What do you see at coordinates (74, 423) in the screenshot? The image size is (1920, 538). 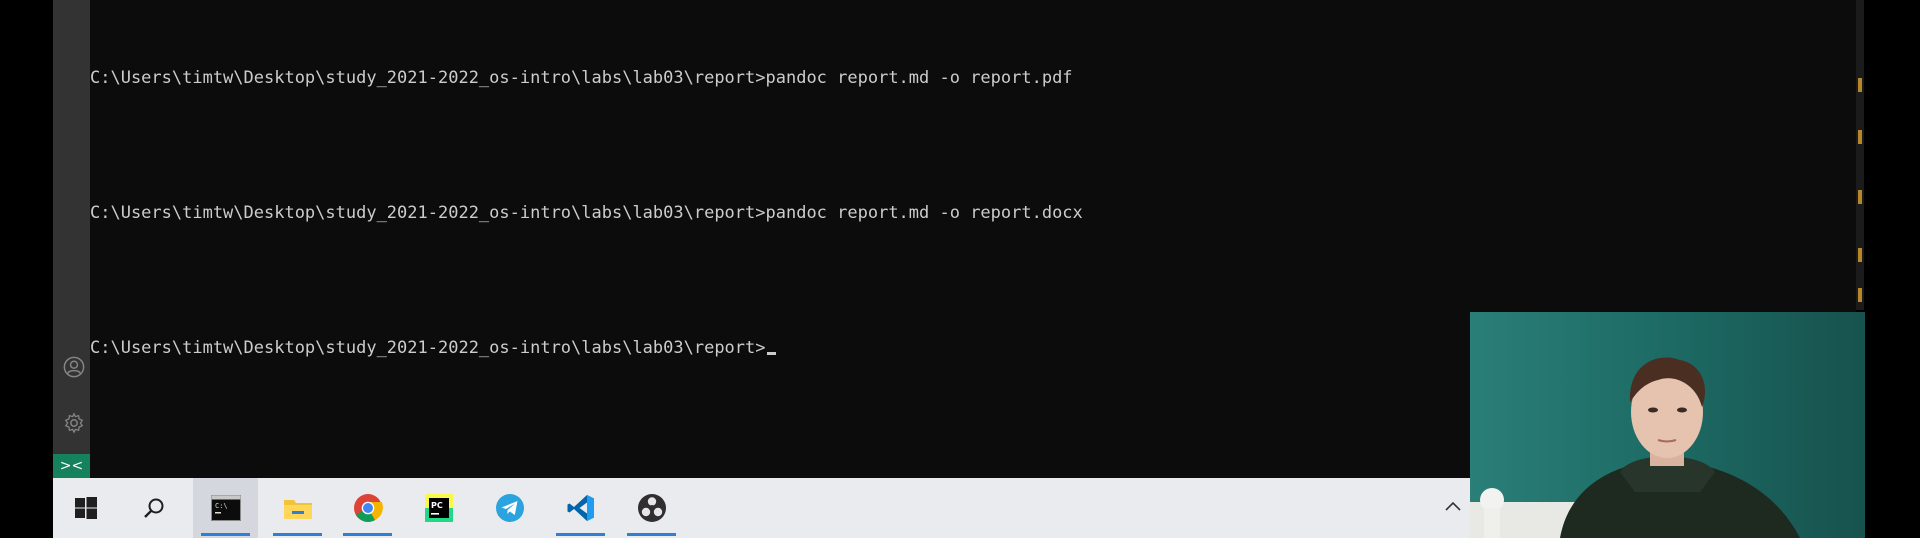 I see `gear-icon` at bounding box center [74, 423].